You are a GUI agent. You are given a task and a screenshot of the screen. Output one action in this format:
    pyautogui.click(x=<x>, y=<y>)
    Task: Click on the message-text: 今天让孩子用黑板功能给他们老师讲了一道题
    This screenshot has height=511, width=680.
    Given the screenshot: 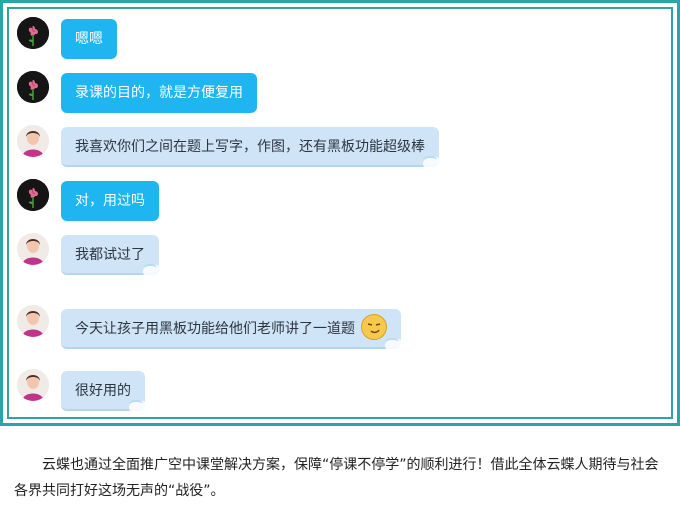 What is the action you would take?
    pyautogui.click(x=215, y=329)
    